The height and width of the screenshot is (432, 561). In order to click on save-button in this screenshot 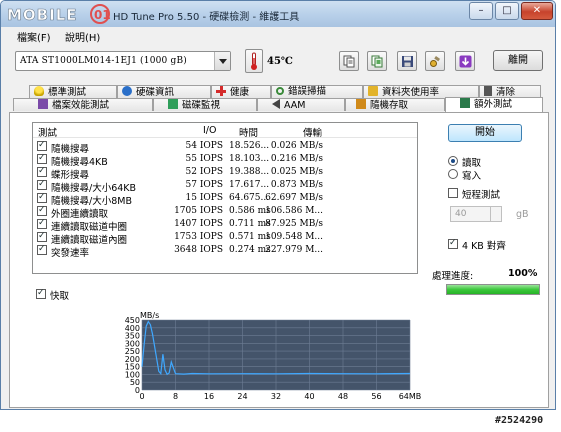, I will do `click(407, 61)`.